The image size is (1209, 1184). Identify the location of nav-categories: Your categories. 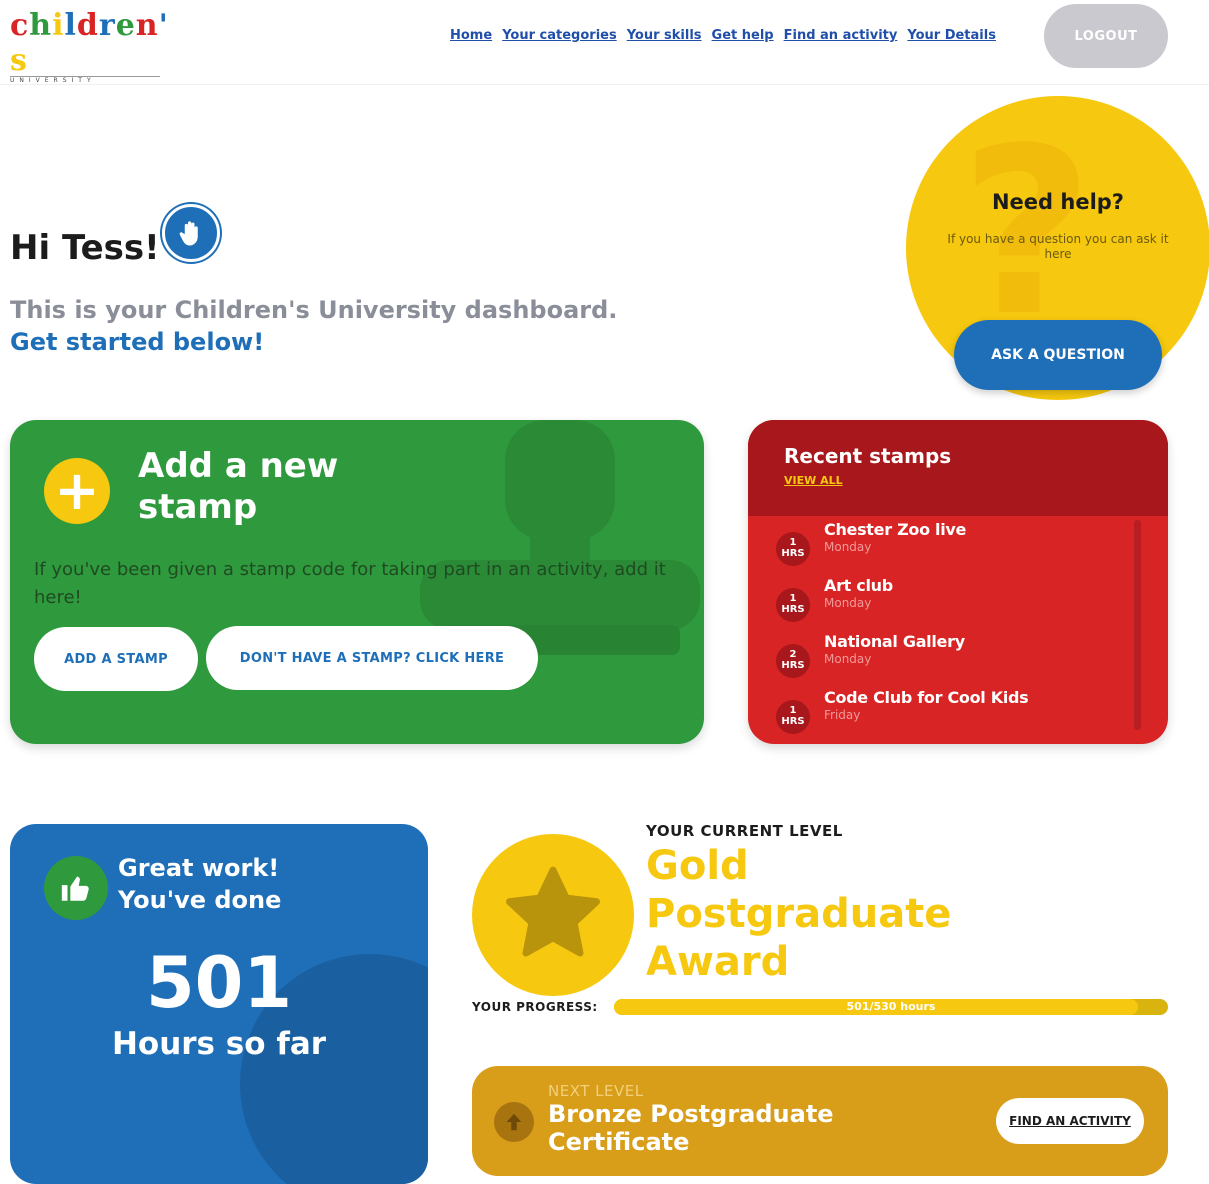
(559, 35).